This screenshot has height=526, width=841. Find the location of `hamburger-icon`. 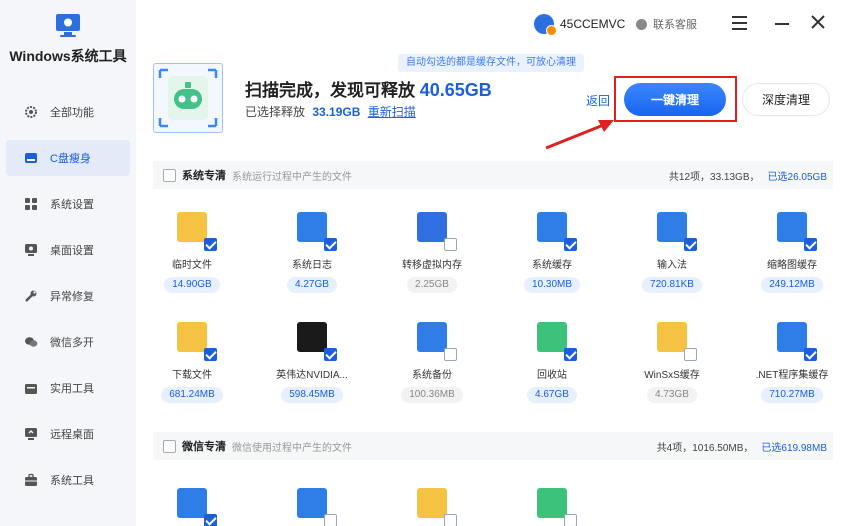

hamburger-icon is located at coordinates (739, 23).